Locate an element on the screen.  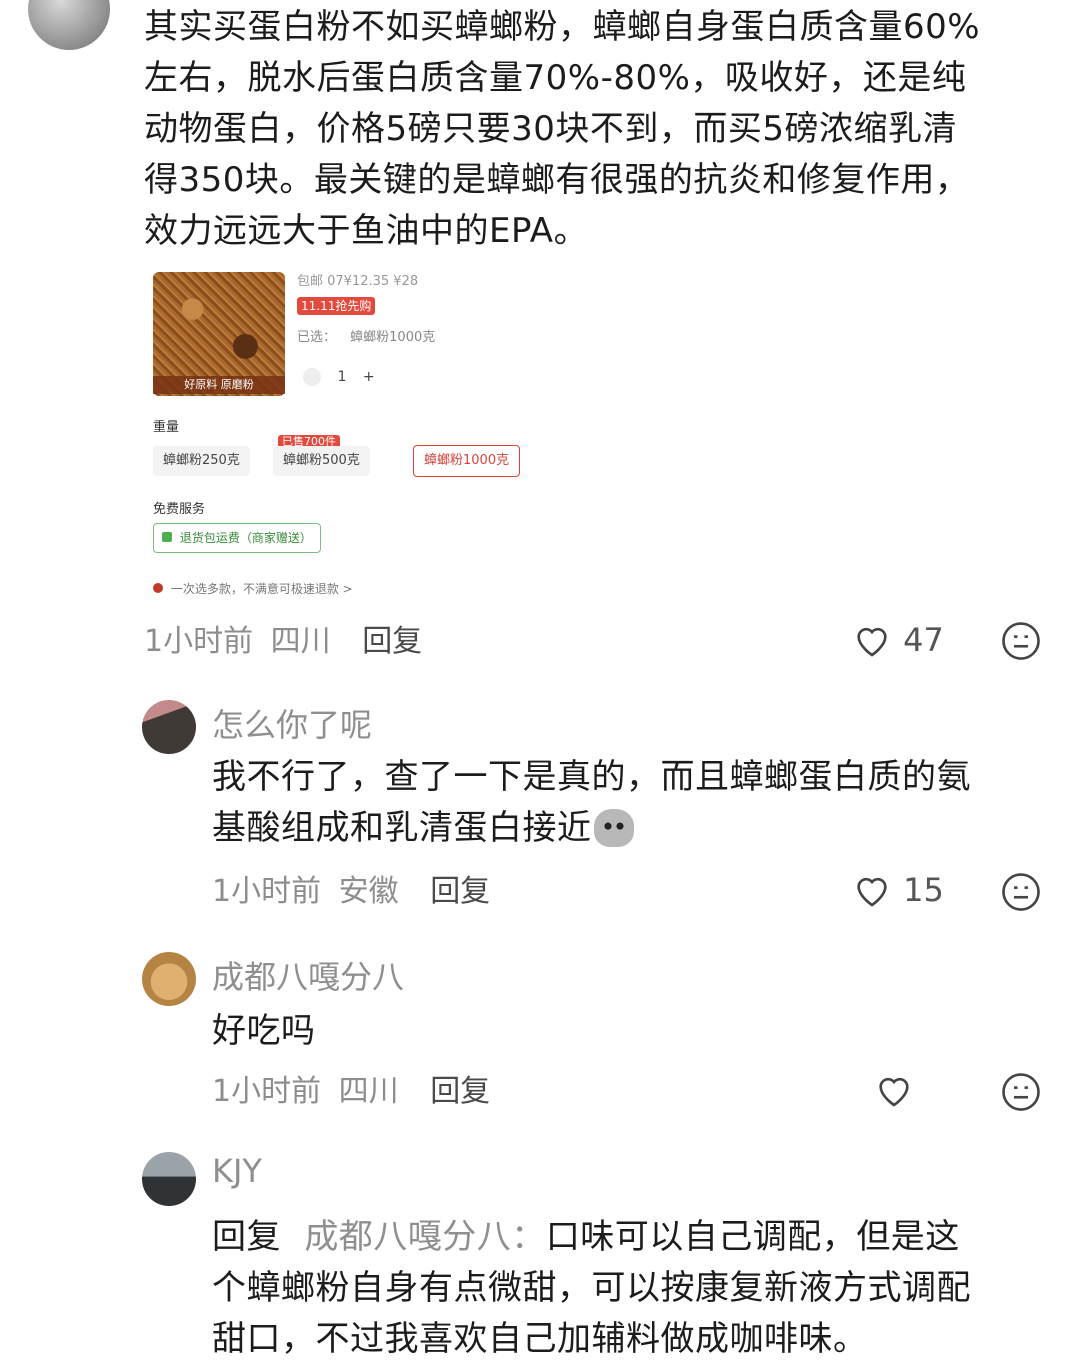
like-button: 47 is located at coordinates (898, 642).